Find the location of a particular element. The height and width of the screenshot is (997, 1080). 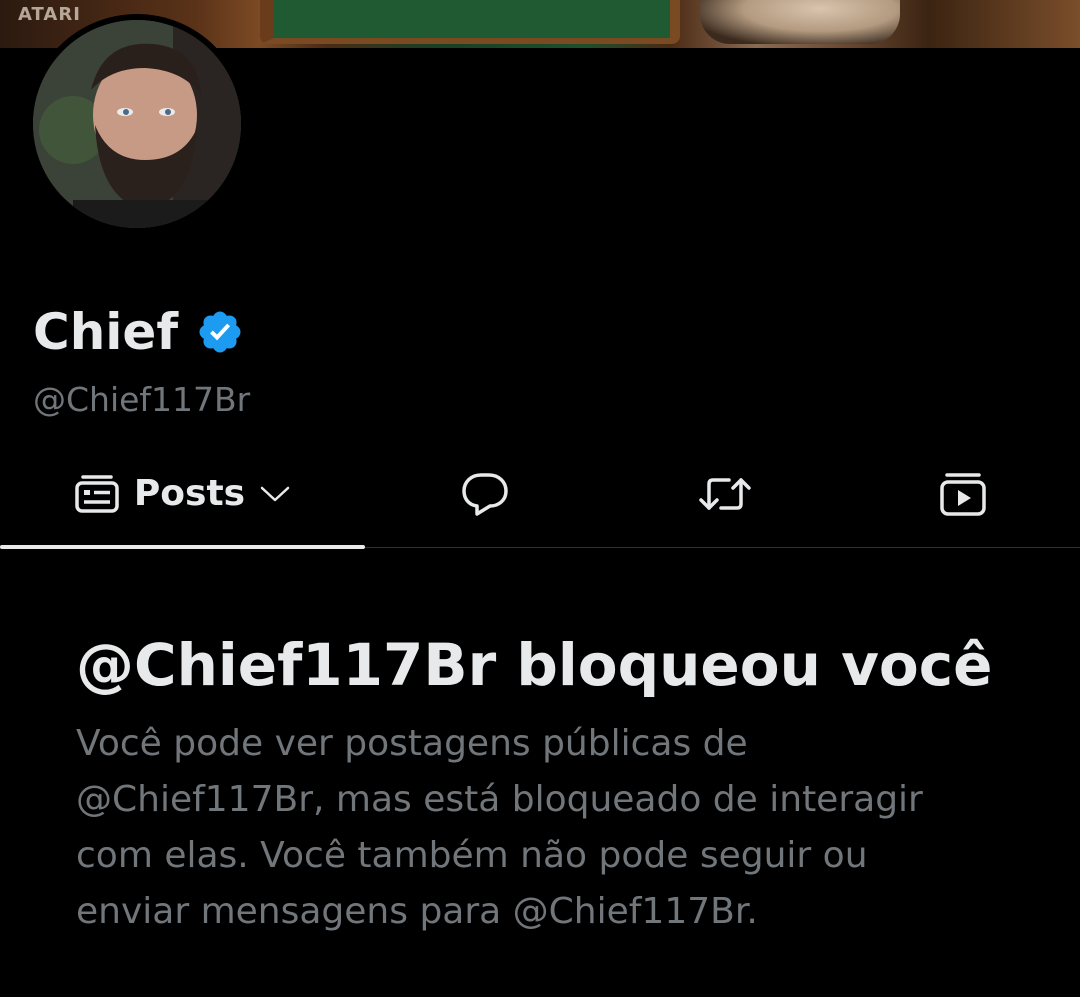

repost-icon is located at coordinates (725, 493).